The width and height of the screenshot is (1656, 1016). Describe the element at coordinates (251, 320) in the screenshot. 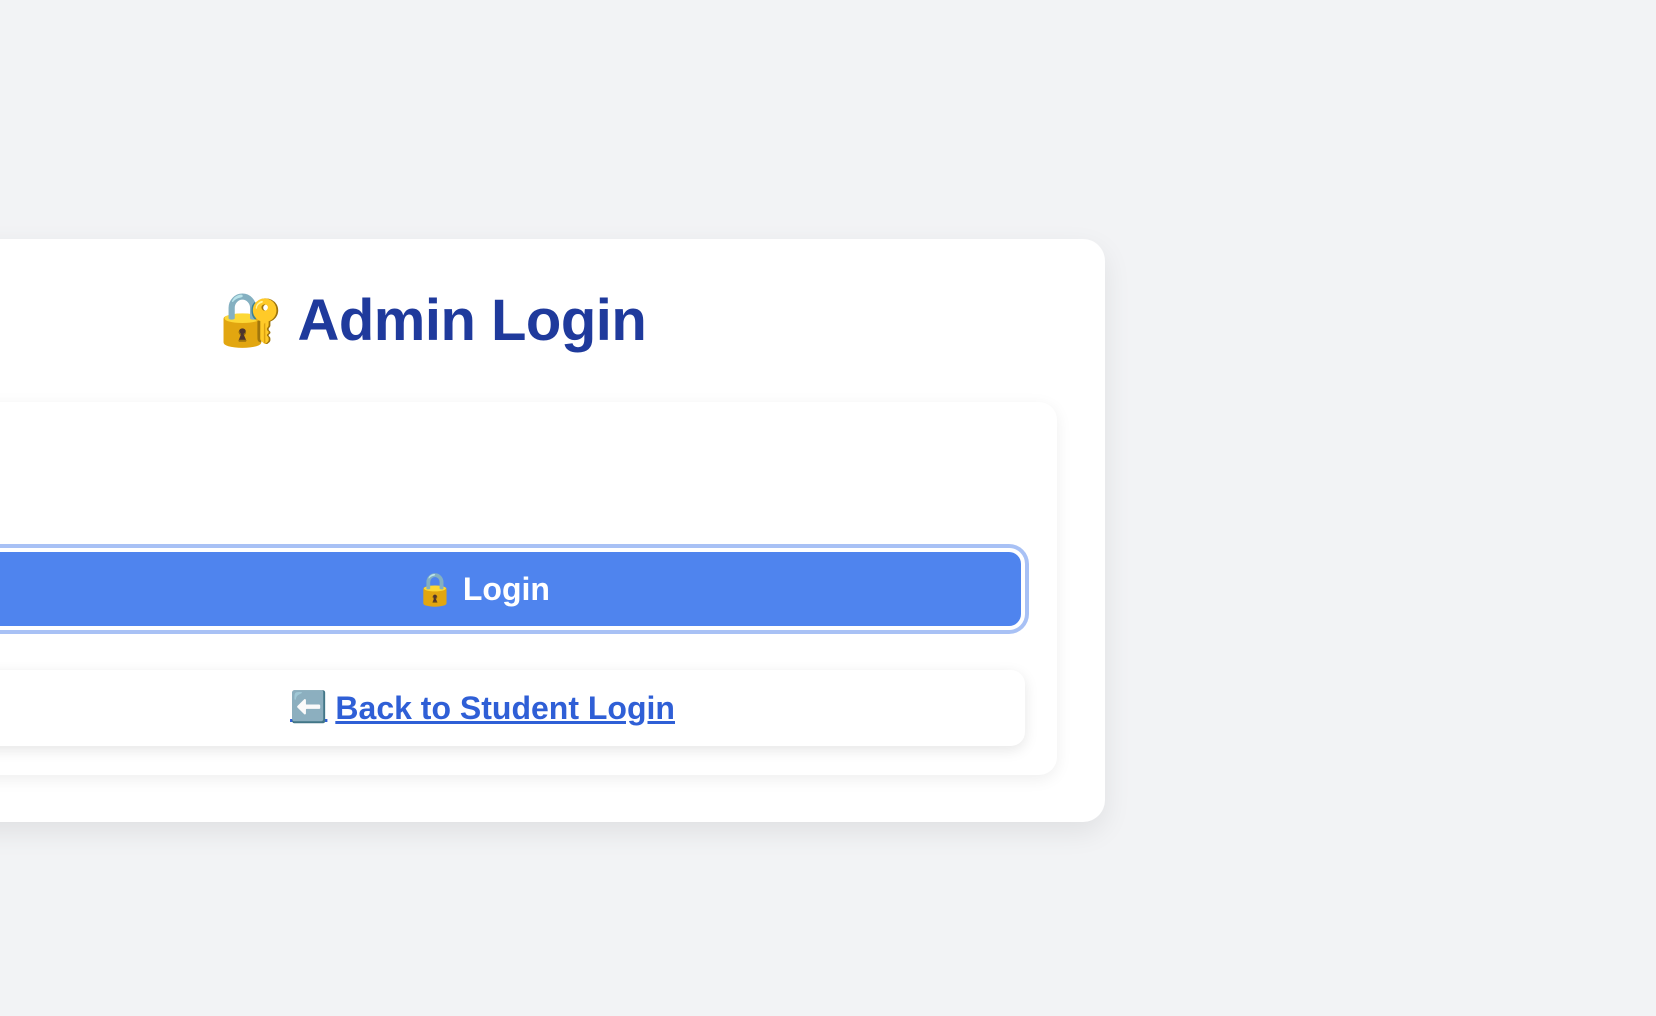

I see `locked-with-key-icon: 🔐` at that location.